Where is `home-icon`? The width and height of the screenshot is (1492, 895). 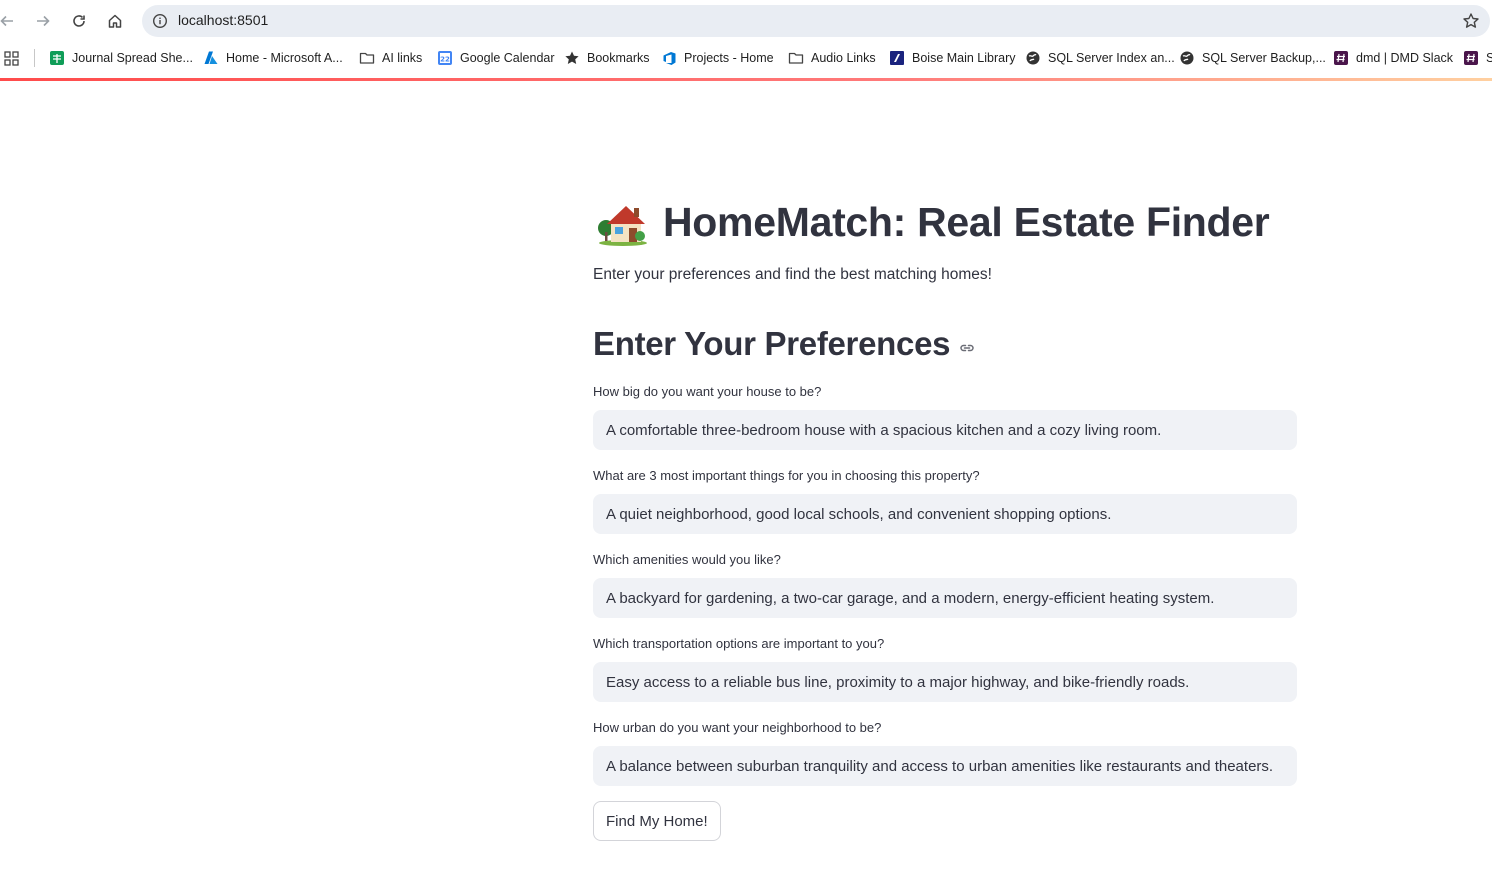
home-icon is located at coordinates (115, 21).